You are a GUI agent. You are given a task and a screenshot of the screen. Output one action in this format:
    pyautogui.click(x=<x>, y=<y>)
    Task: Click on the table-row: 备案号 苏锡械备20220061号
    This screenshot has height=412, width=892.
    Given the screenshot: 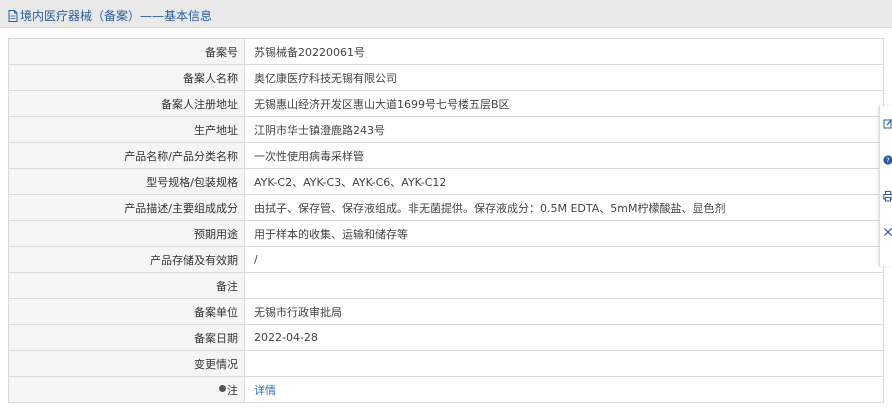 What is the action you would take?
    pyautogui.click(x=446, y=51)
    